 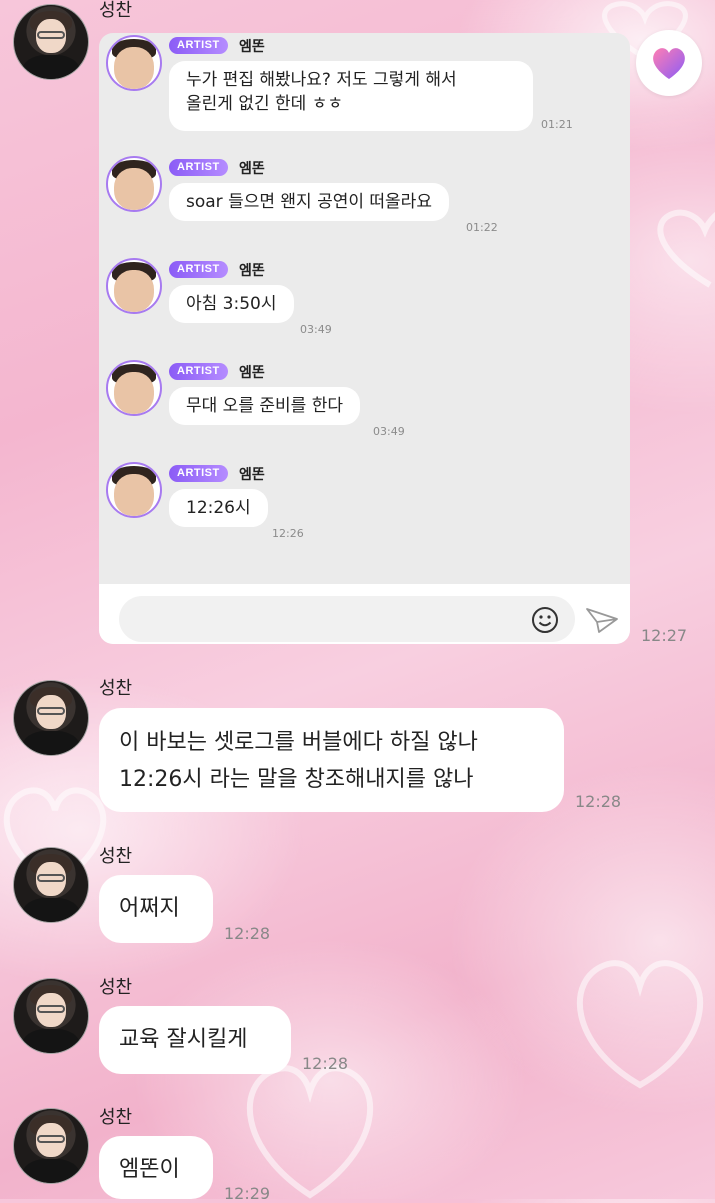 I want to click on heart-icon, so click(x=669, y=63).